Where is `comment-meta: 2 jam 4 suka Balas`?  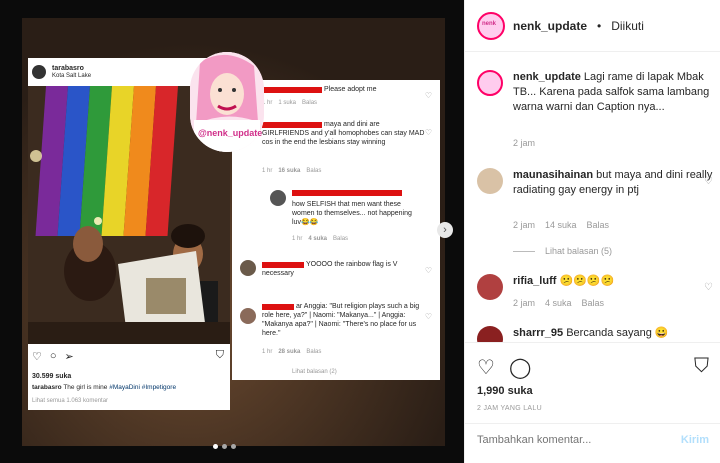 comment-meta: 2 jam 4 suka Balas is located at coordinates (559, 303).